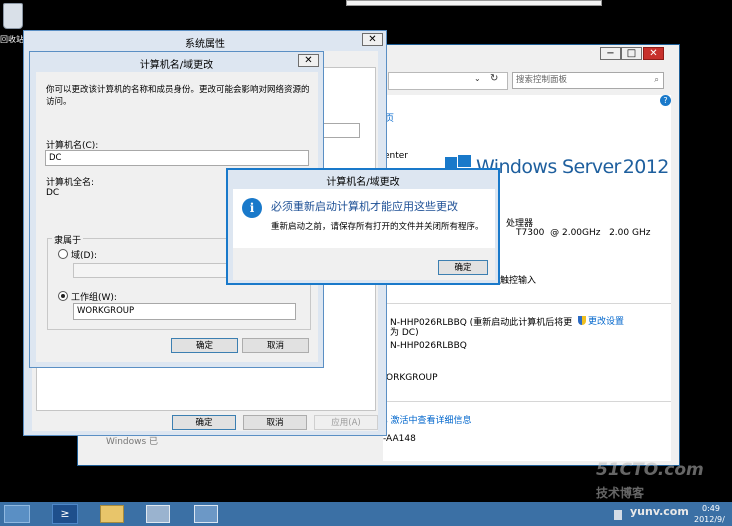 The width and height of the screenshot is (732, 526). What do you see at coordinates (178, 96) in the screenshot?
I see `description-text: 你可以更改该计算机的名称和成员身份。更改可能会影响对网络资源的访问。` at bounding box center [178, 96].